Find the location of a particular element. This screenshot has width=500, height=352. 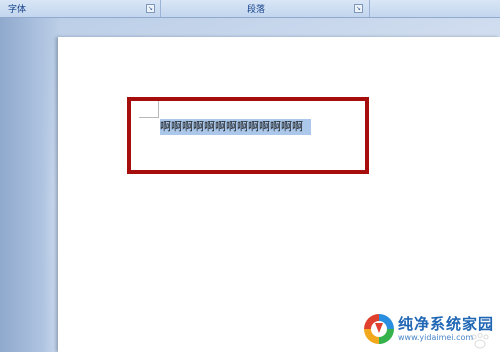

font-dialog-launcher-icon: ↘ is located at coordinates (150, 8).